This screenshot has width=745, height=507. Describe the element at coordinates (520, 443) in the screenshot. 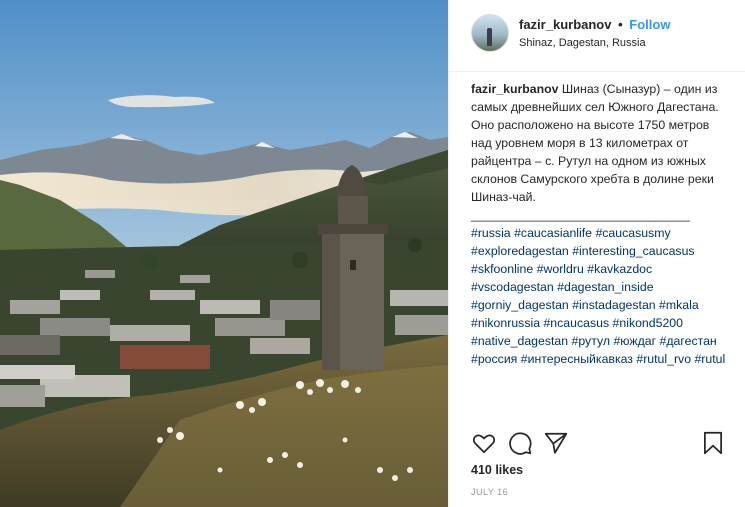

I see `comment-icon` at that location.